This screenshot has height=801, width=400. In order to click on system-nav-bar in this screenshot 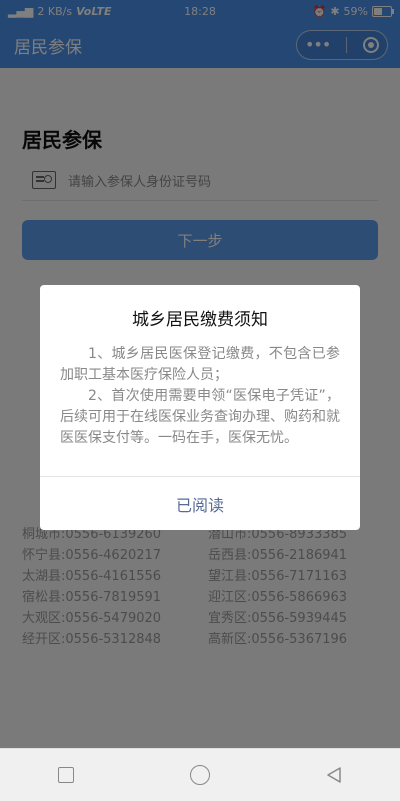, I will do `click(200, 774)`.